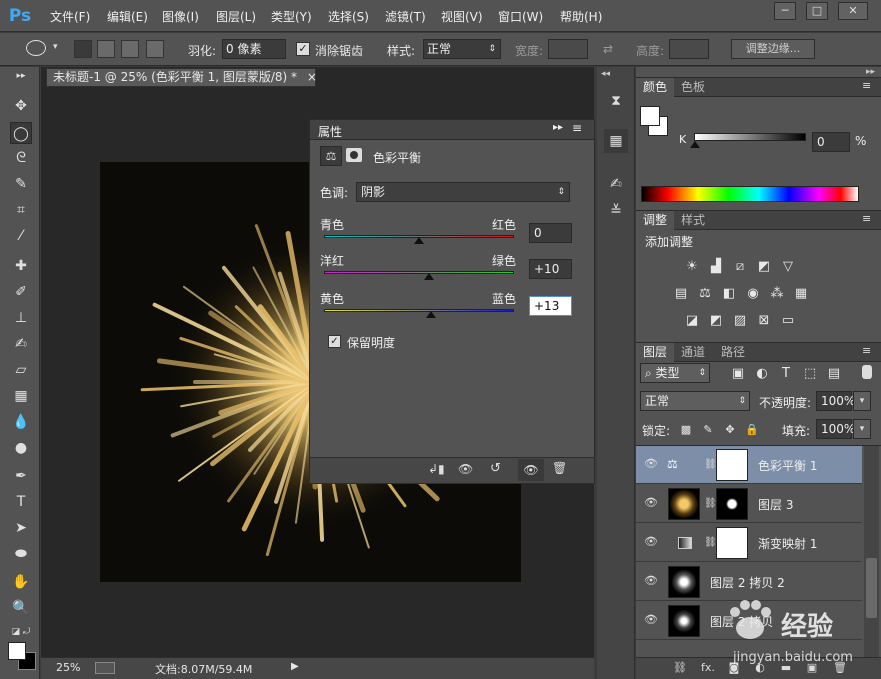 This screenshot has height=679, width=881. I want to click on filter-shape-icon: ⬚, so click(810, 374).